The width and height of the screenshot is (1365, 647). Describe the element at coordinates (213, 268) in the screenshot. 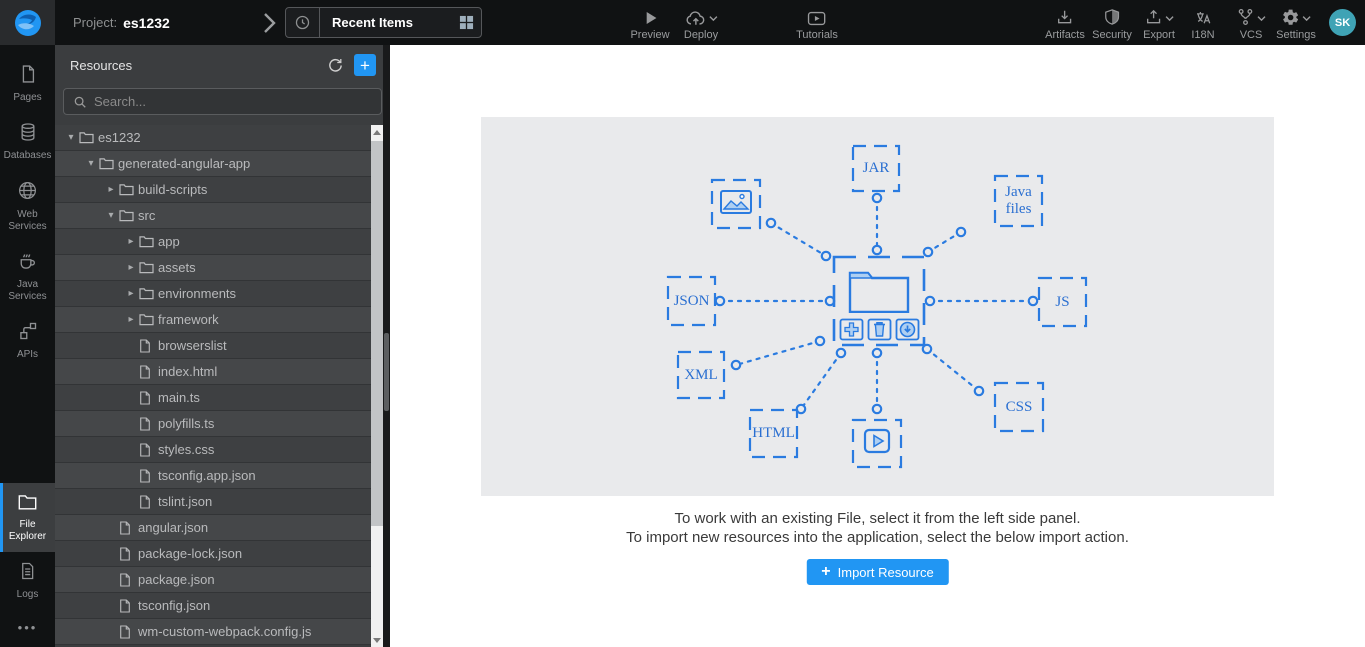

I see `tree-row-assets: ▸ assets` at that location.